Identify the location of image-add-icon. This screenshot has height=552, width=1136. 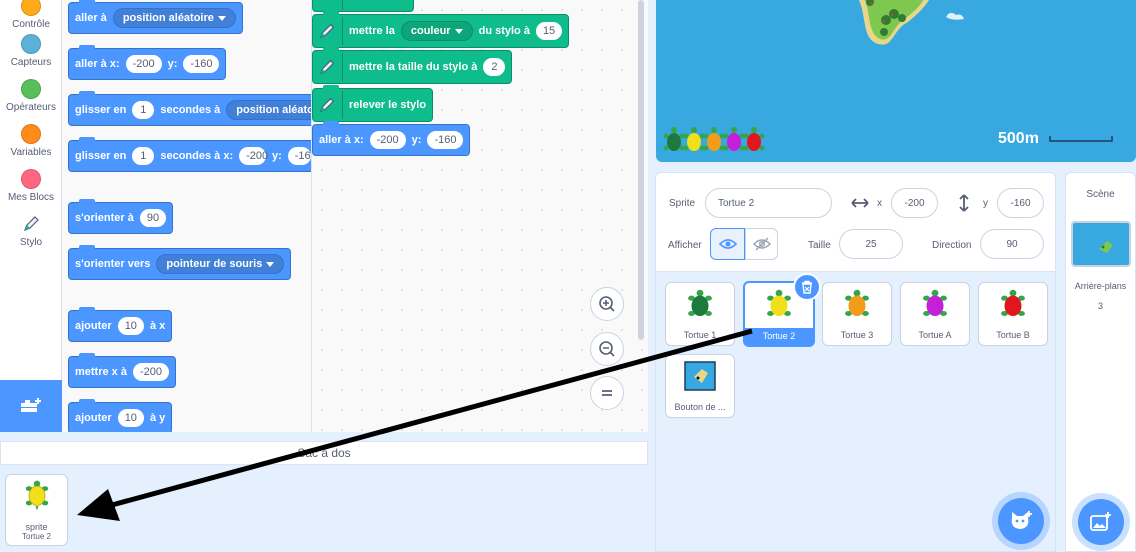
(1100, 521).